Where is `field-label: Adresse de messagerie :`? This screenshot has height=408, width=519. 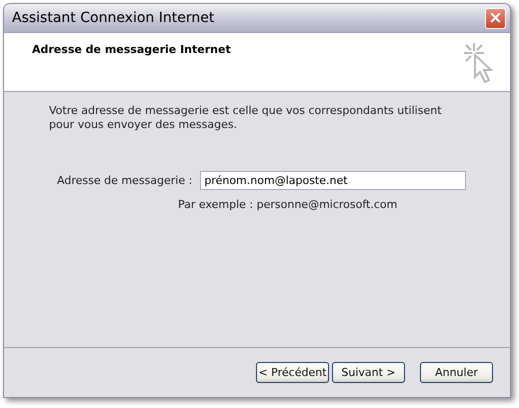
field-label: Adresse de messagerie : is located at coordinates (124, 180).